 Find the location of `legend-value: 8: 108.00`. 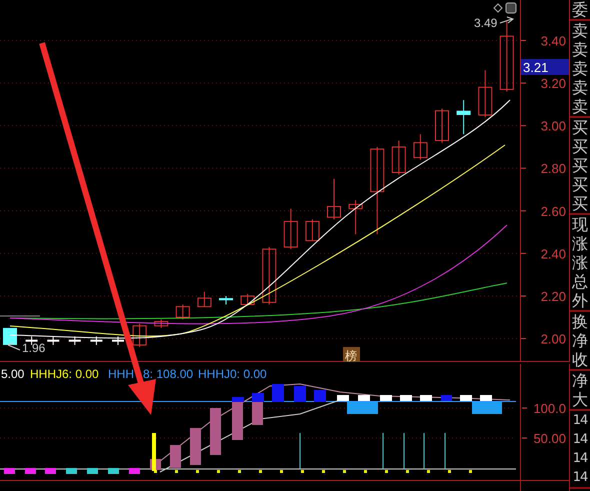

legend-value: 8: 108.00 is located at coordinates (168, 374).